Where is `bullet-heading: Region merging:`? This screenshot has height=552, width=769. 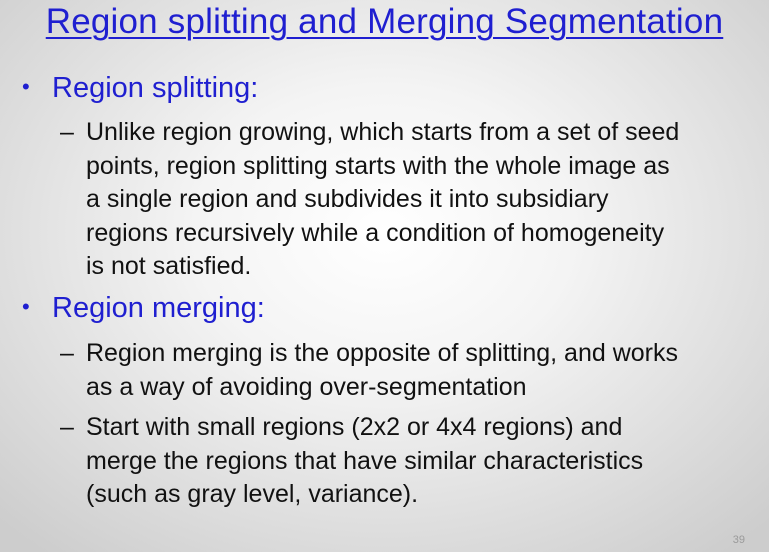 bullet-heading: Region merging: is located at coordinates (158, 308).